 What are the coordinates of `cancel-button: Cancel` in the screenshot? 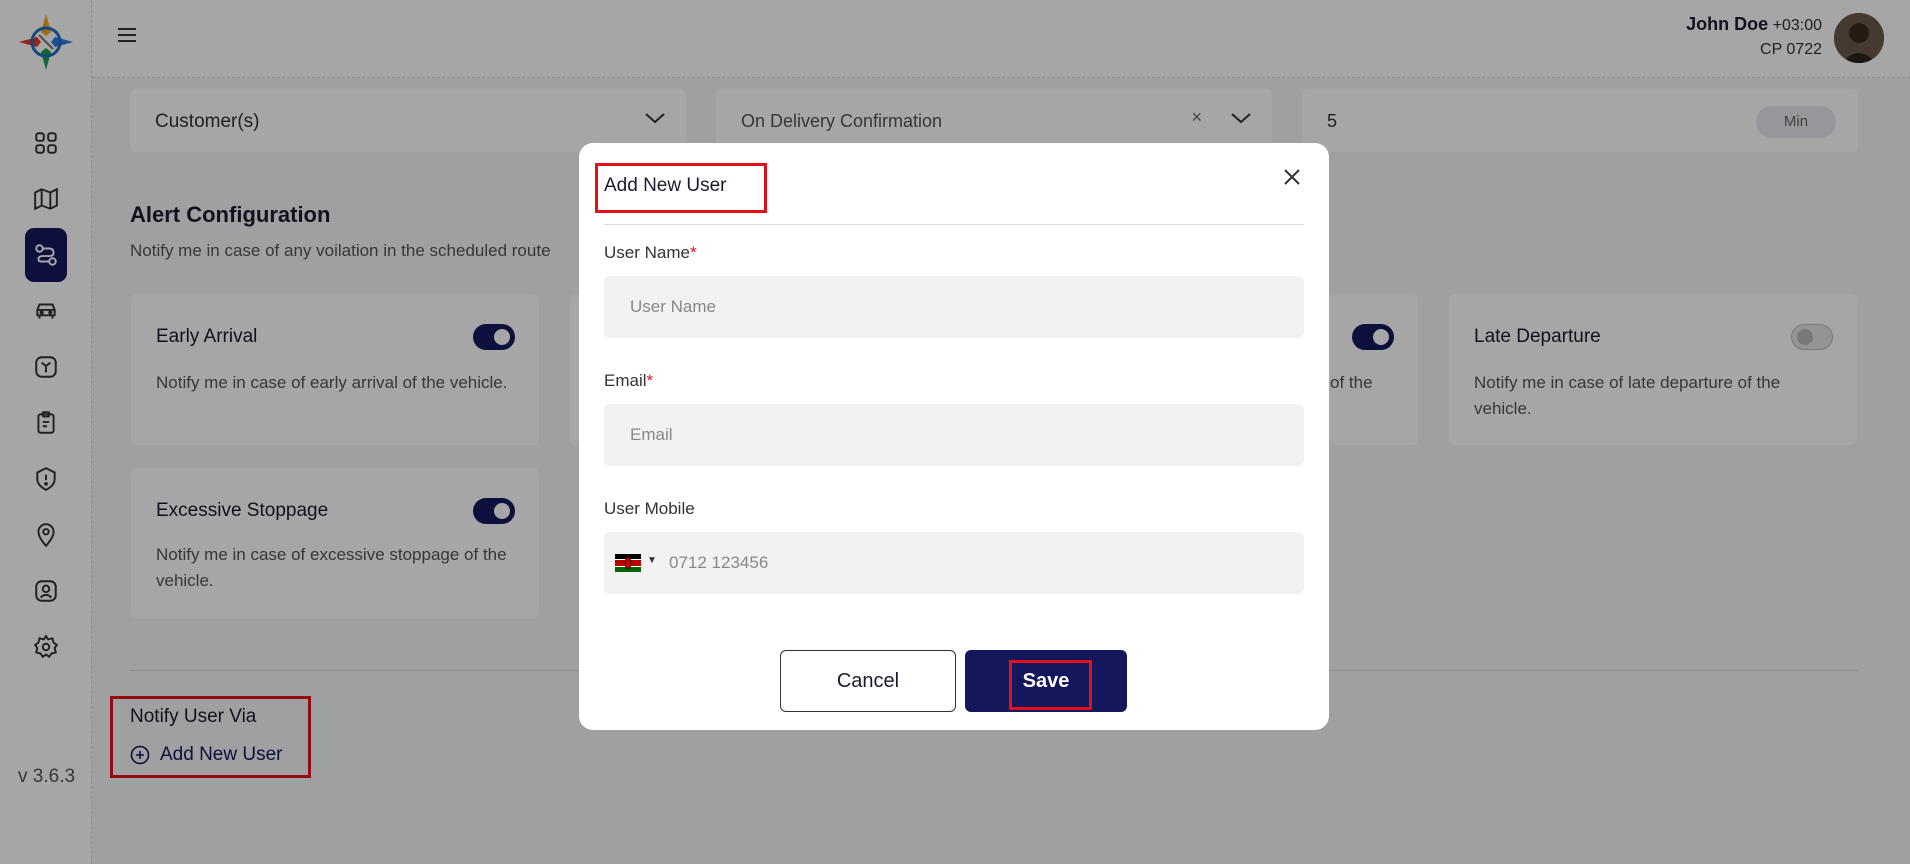 It's located at (868, 681).